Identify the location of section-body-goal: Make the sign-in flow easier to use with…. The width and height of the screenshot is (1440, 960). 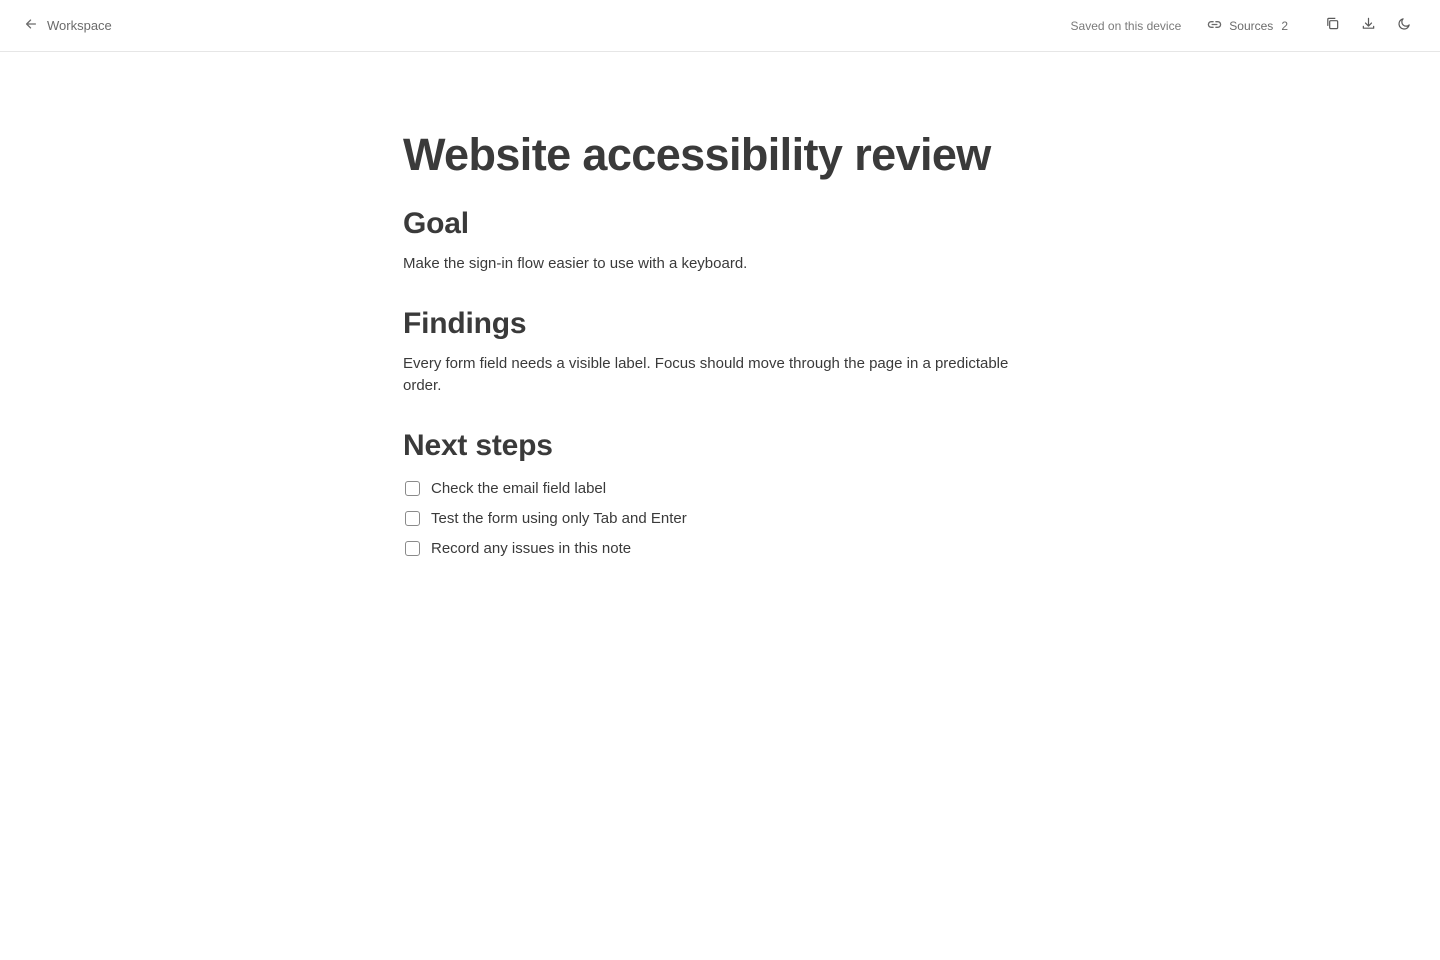
(723, 264).